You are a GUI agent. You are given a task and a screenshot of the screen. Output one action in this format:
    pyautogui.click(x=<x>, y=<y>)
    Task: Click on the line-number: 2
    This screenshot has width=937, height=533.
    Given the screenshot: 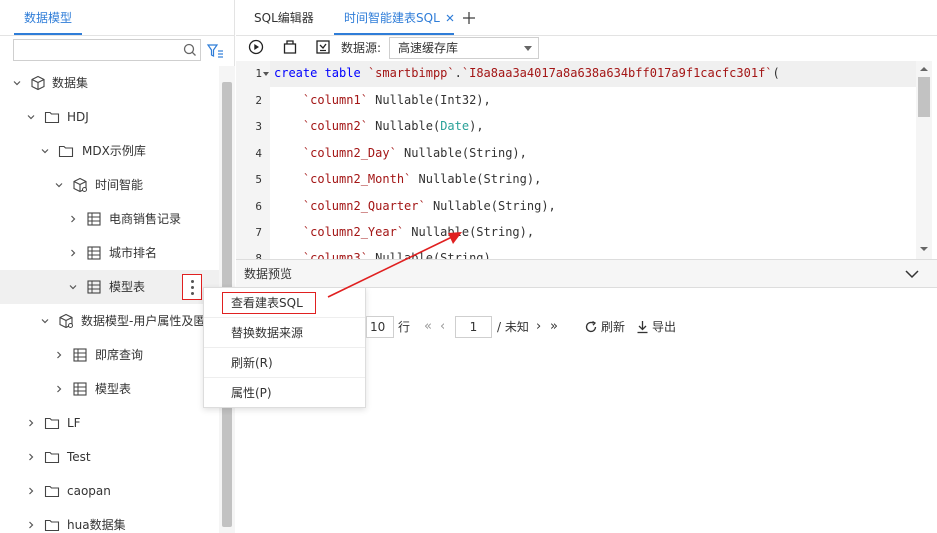 What is the action you would take?
    pyautogui.click(x=258, y=100)
    